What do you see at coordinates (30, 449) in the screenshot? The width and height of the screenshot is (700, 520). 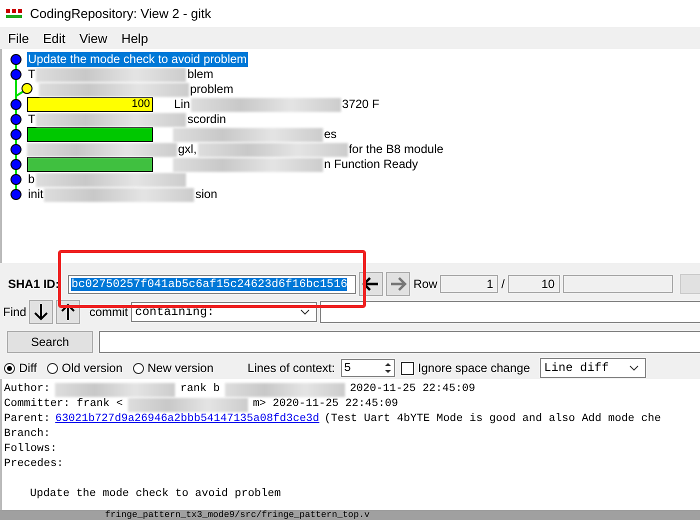 I see `detail-text: Follows:` at bounding box center [30, 449].